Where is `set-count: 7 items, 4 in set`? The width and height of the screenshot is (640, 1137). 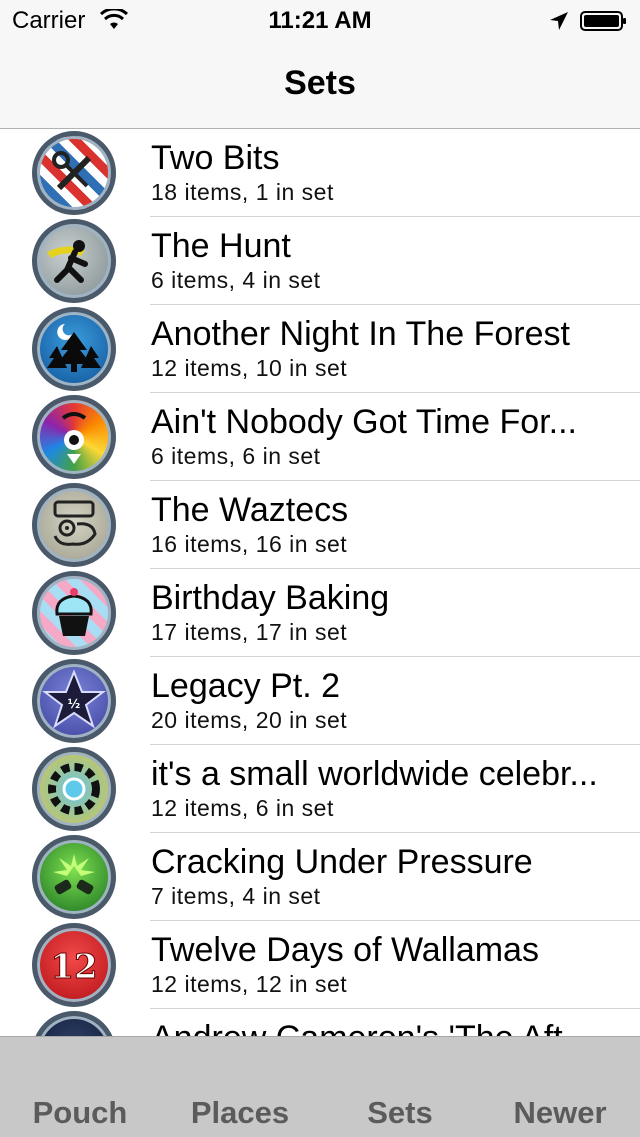 set-count: 7 items, 4 in set is located at coordinates (236, 896).